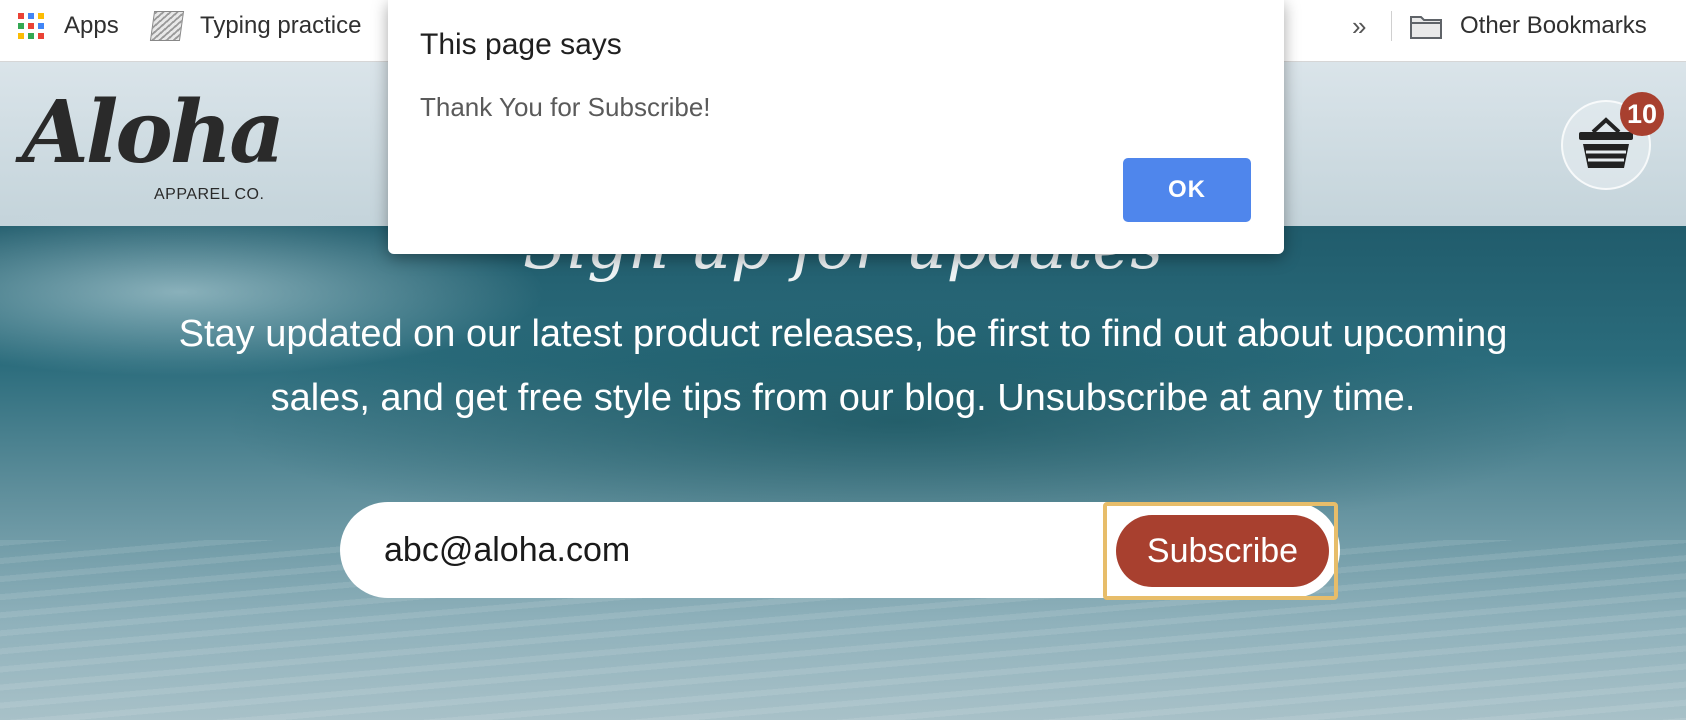 The width and height of the screenshot is (1686, 720). I want to click on ok-button: OK, so click(1187, 190).